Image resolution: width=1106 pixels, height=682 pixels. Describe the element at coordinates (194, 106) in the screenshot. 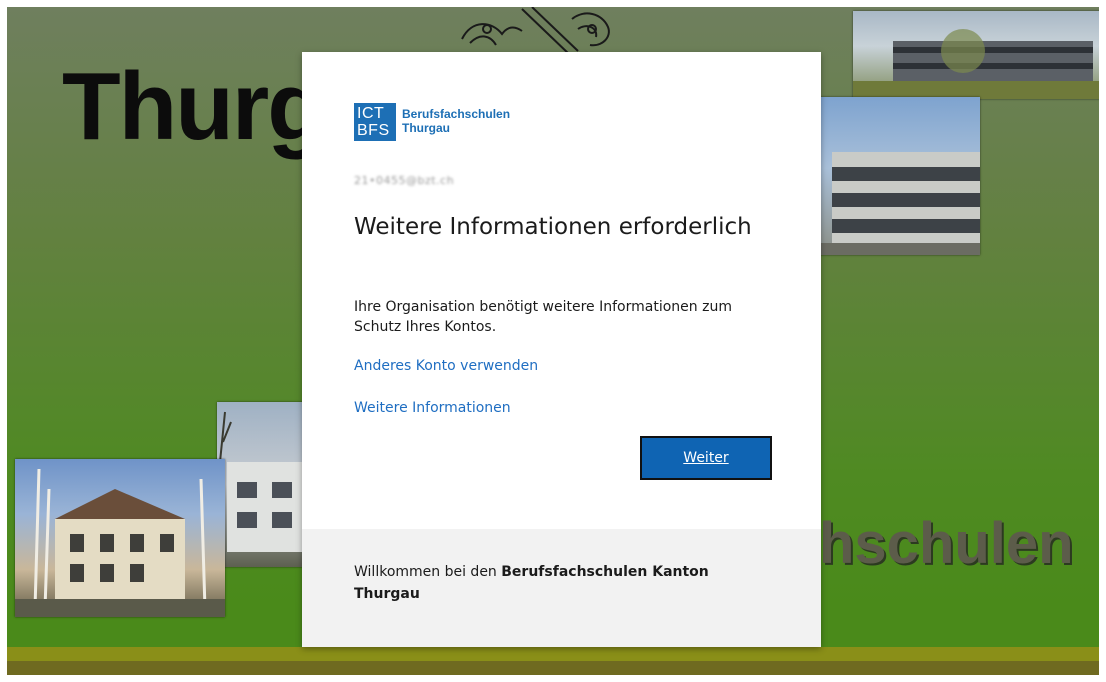

I see `background-title: Thurg` at that location.